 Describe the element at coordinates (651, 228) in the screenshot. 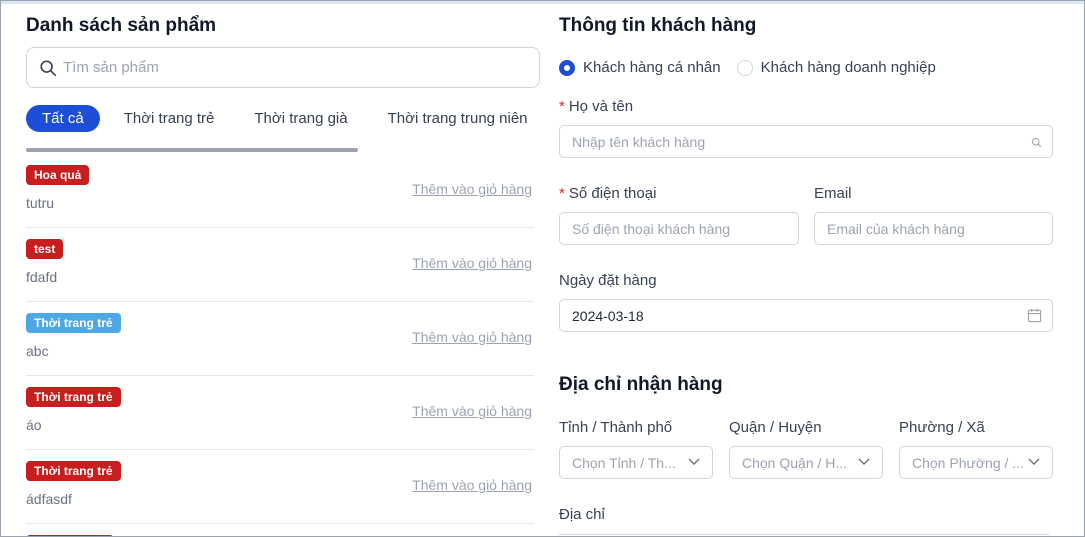

I see `phone-placeholder: Số điện thoại khách hàng` at that location.